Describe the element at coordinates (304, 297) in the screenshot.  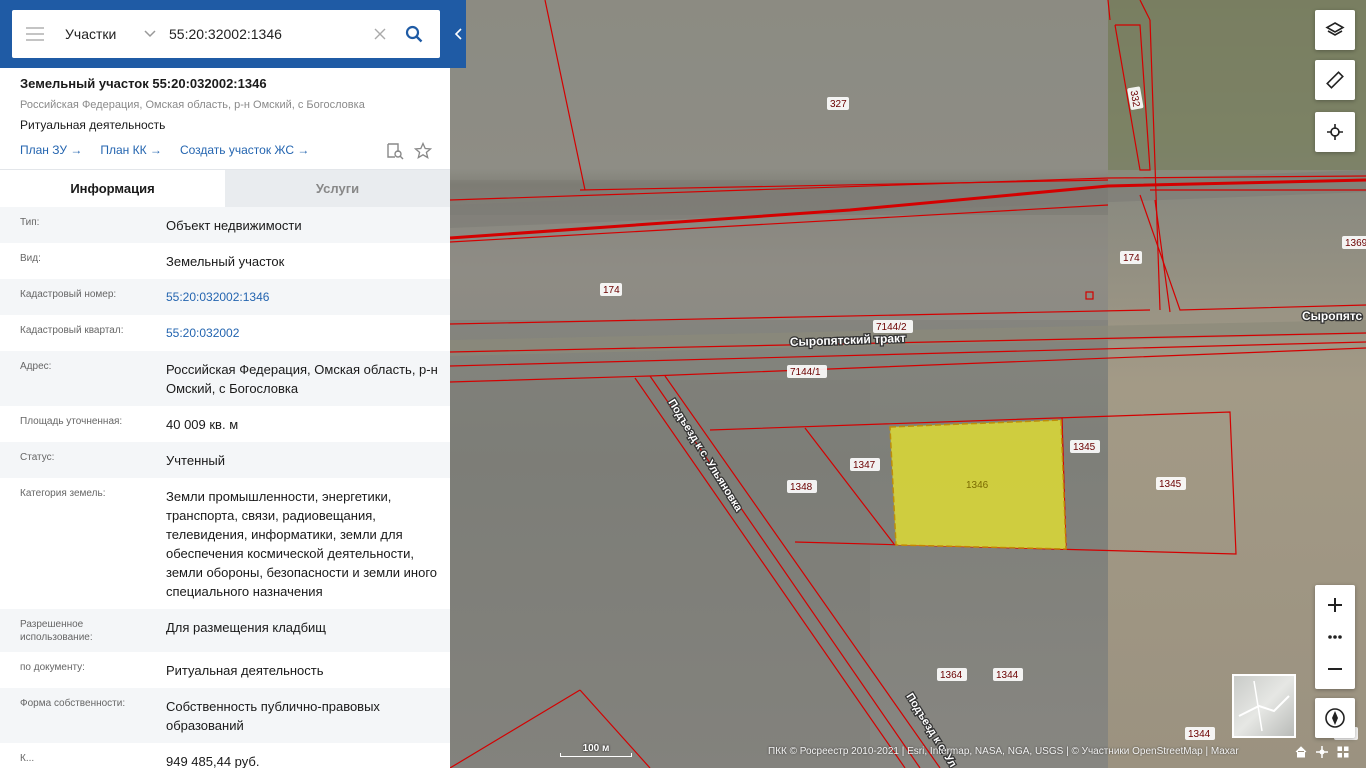
I see `cadastral-number-link: 55:20:032002:1346` at that location.